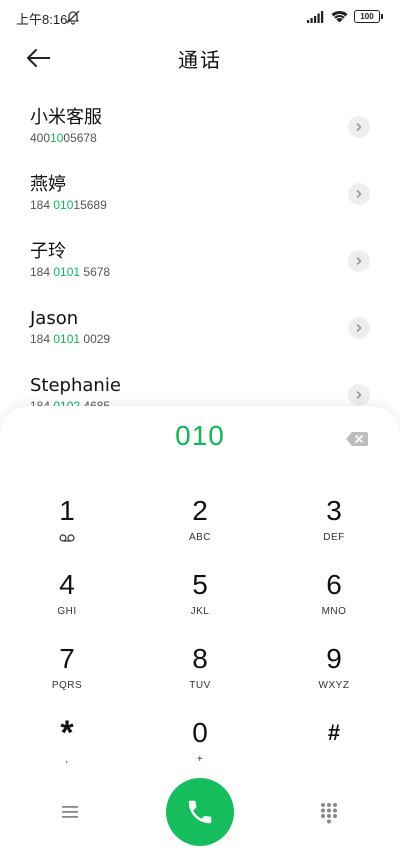  Describe the element at coordinates (67, 538) in the screenshot. I see `voicemail-icon` at that location.